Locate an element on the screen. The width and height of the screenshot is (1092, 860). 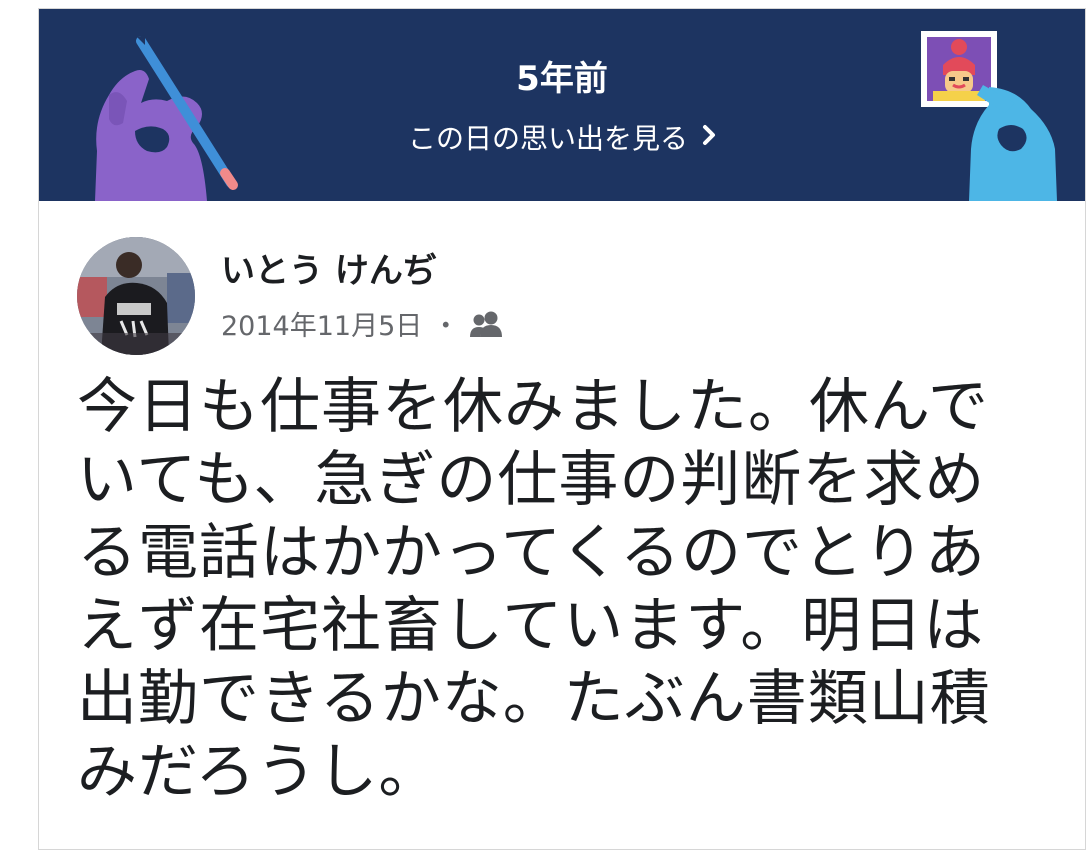
post-date: 2014年11月5日 is located at coordinates (321, 327).